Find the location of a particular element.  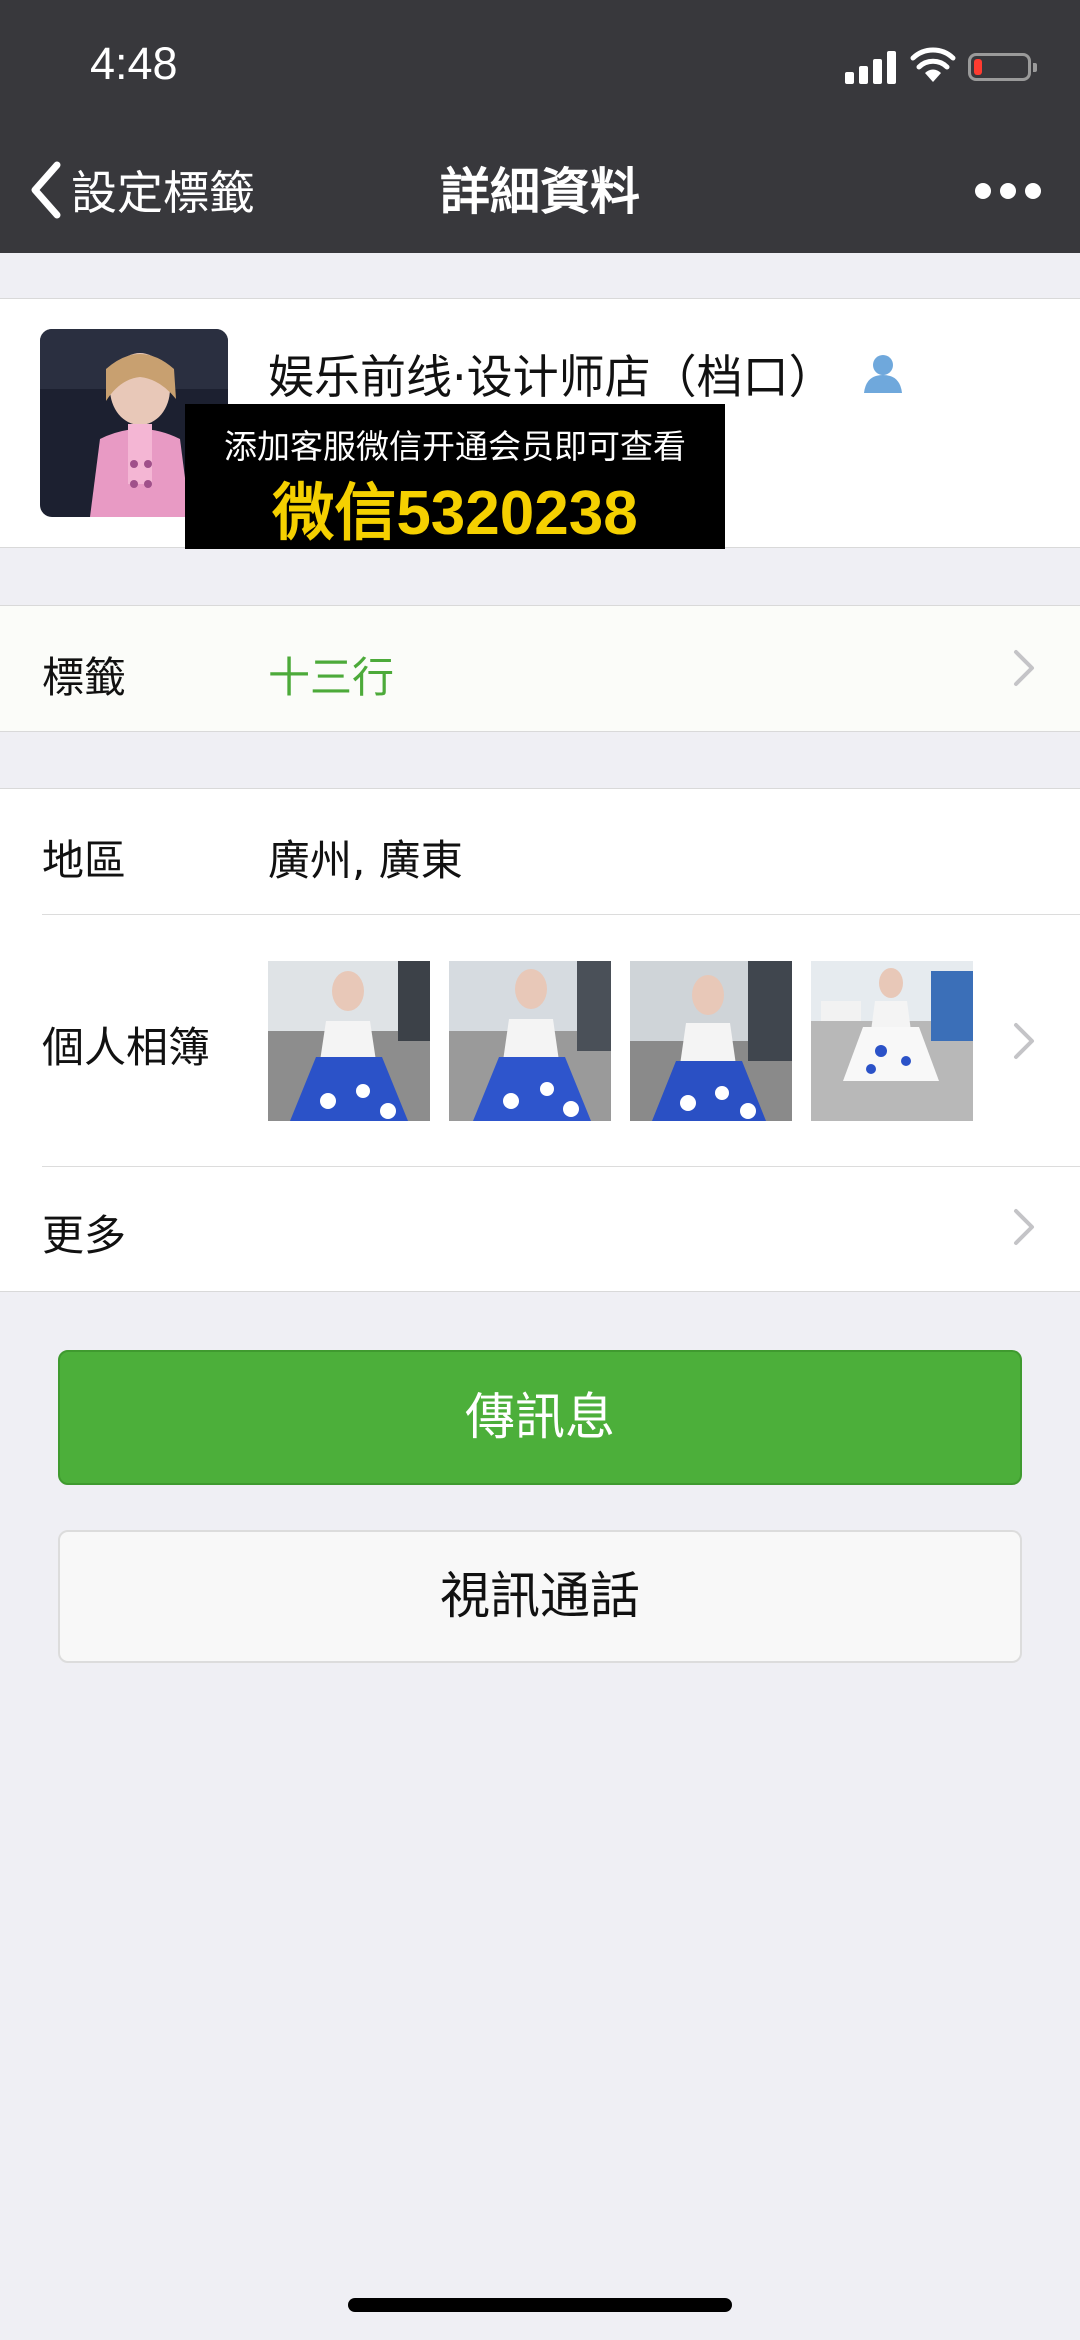

home-indicator is located at coordinates (540, 2305).